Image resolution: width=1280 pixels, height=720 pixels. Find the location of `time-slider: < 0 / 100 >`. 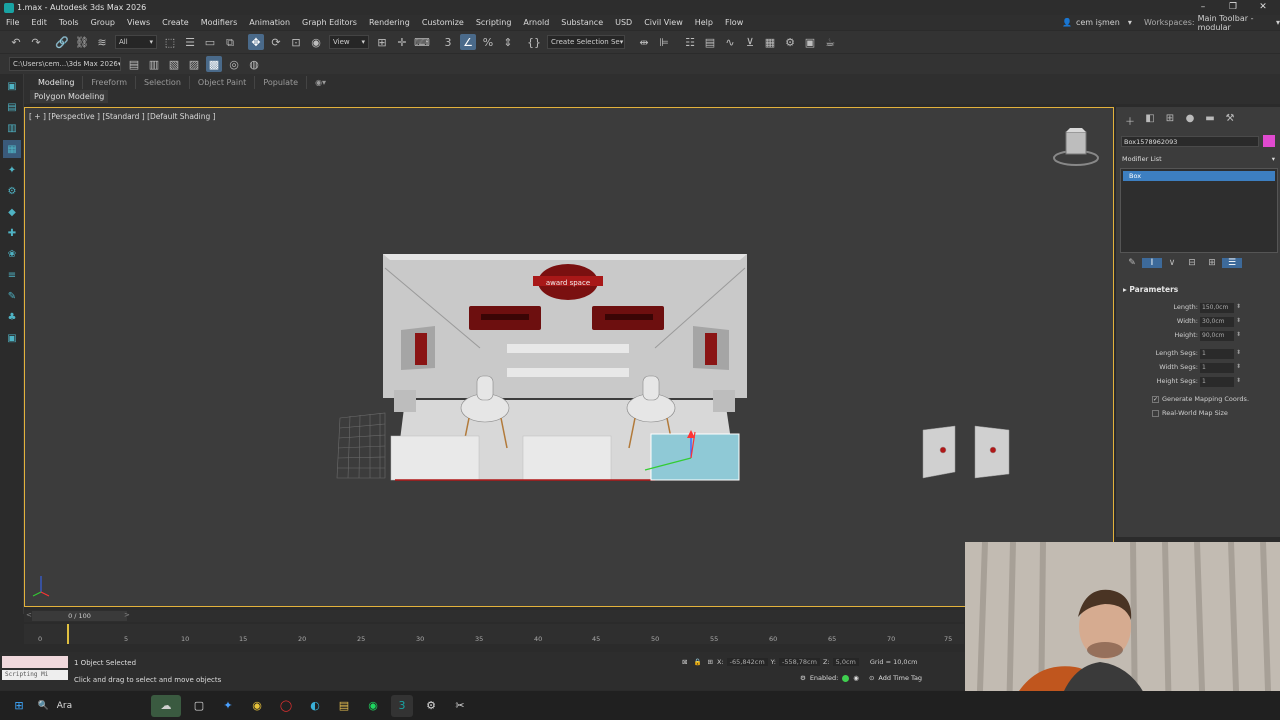

time-slider: < 0 / 100 > is located at coordinates (494, 616).